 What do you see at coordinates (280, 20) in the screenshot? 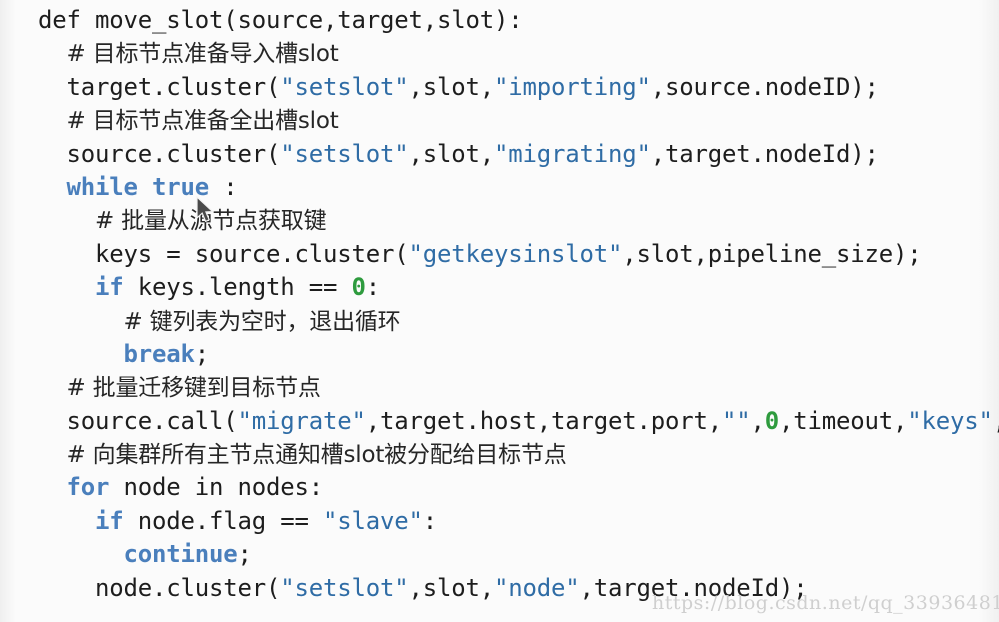
I see `code-token-plain: def move_slot(source,target,slot):` at bounding box center [280, 20].